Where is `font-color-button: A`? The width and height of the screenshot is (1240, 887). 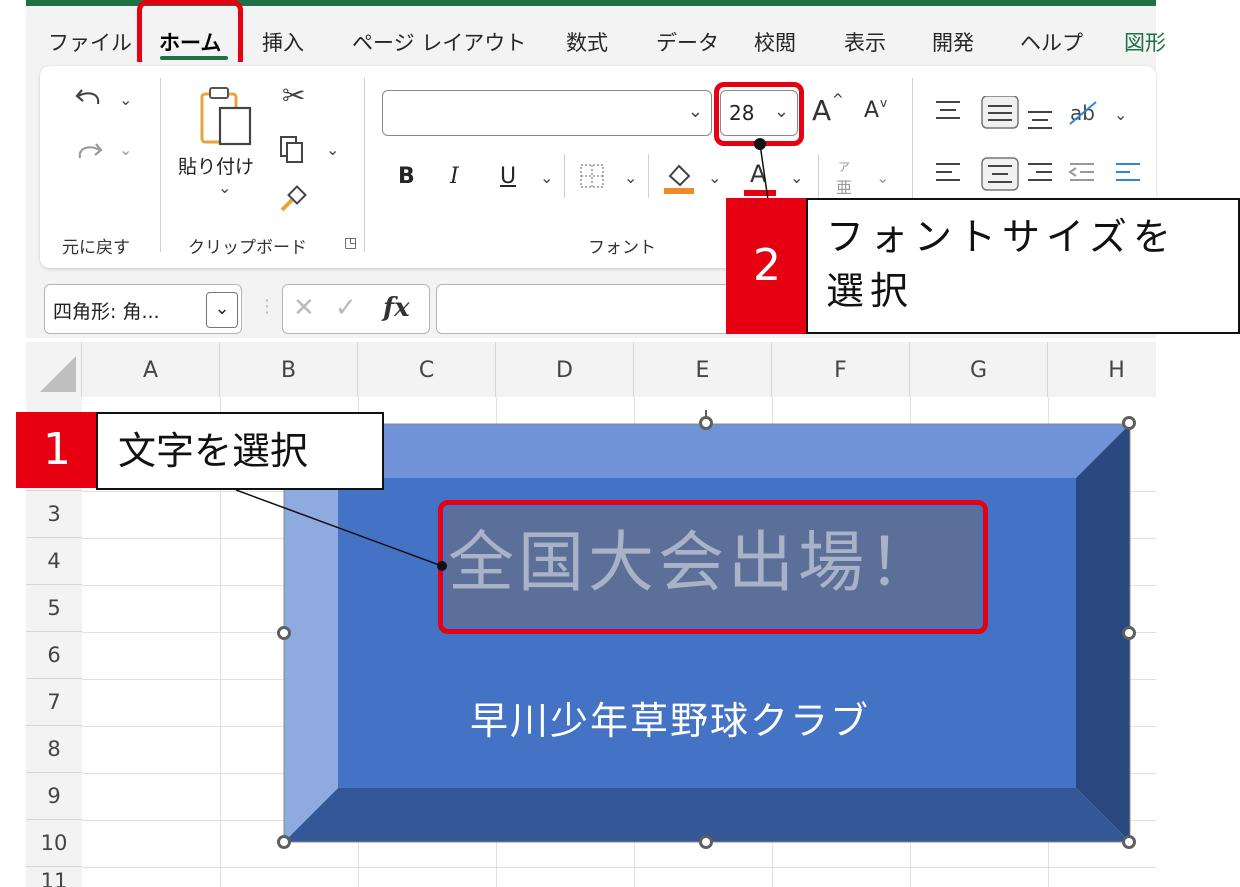
font-color-button: A is located at coordinates (758, 174).